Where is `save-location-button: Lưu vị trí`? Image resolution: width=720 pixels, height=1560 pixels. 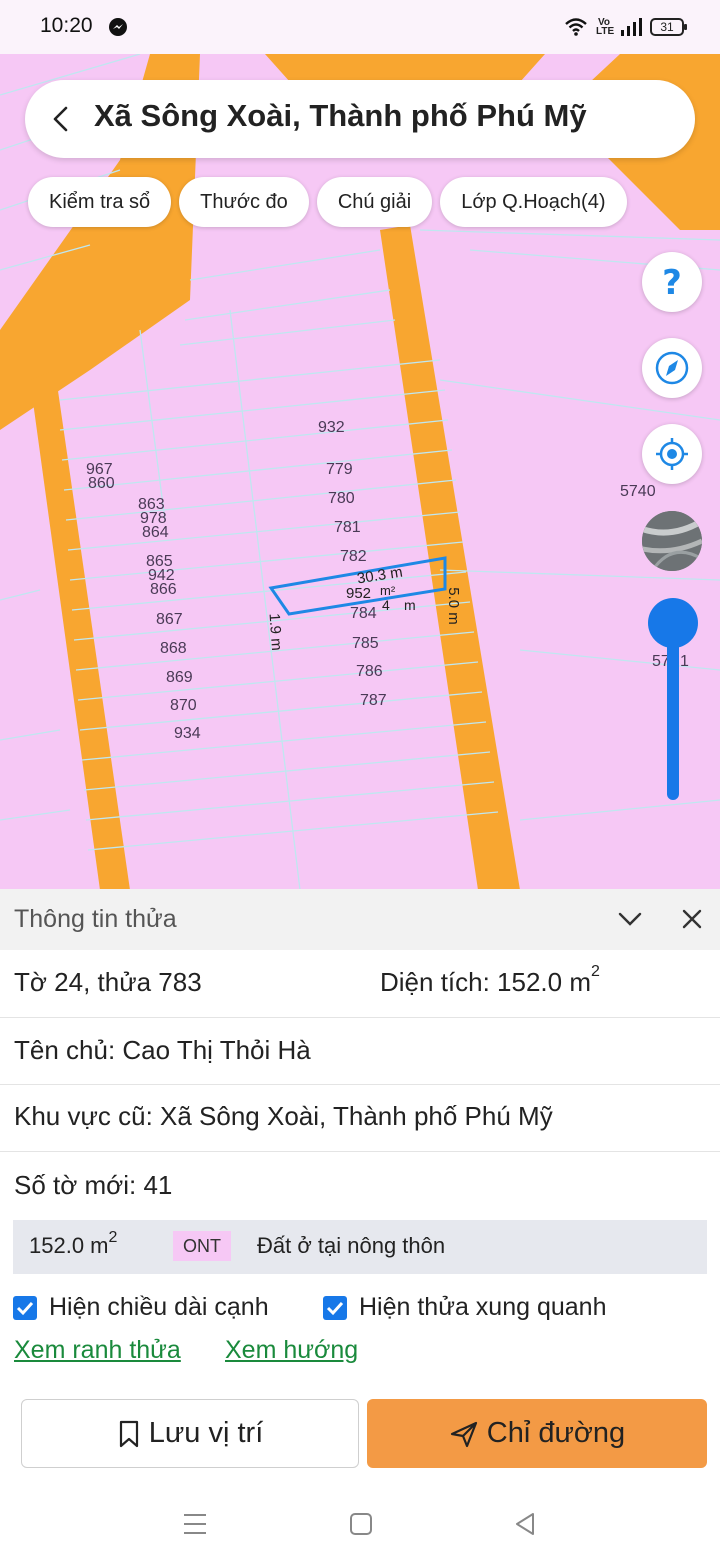
save-location-button: Lưu vị trí is located at coordinates (190, 1433).